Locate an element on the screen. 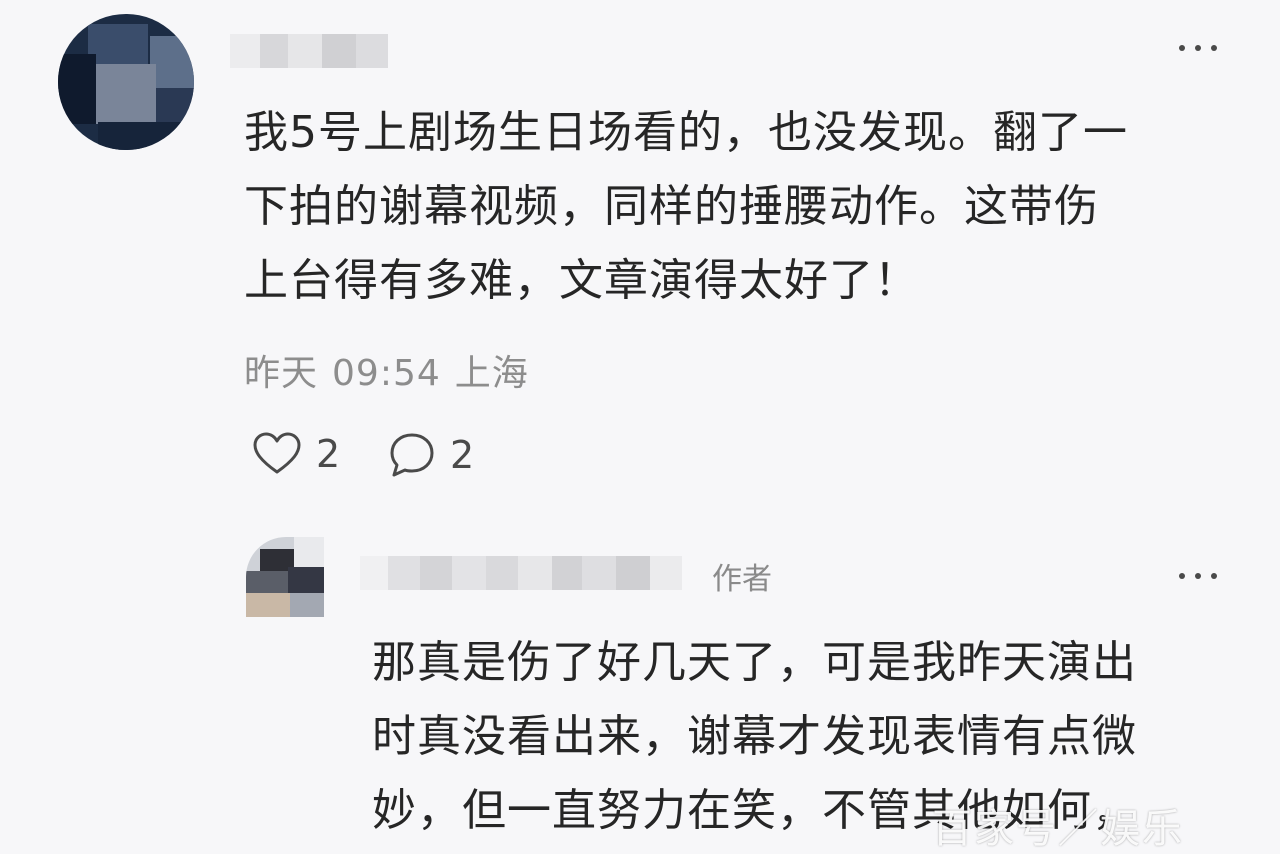  comment-text-line: 我5号上剧场生日场看的，也没发现。翻了一 is located at coordinates (686, 132).